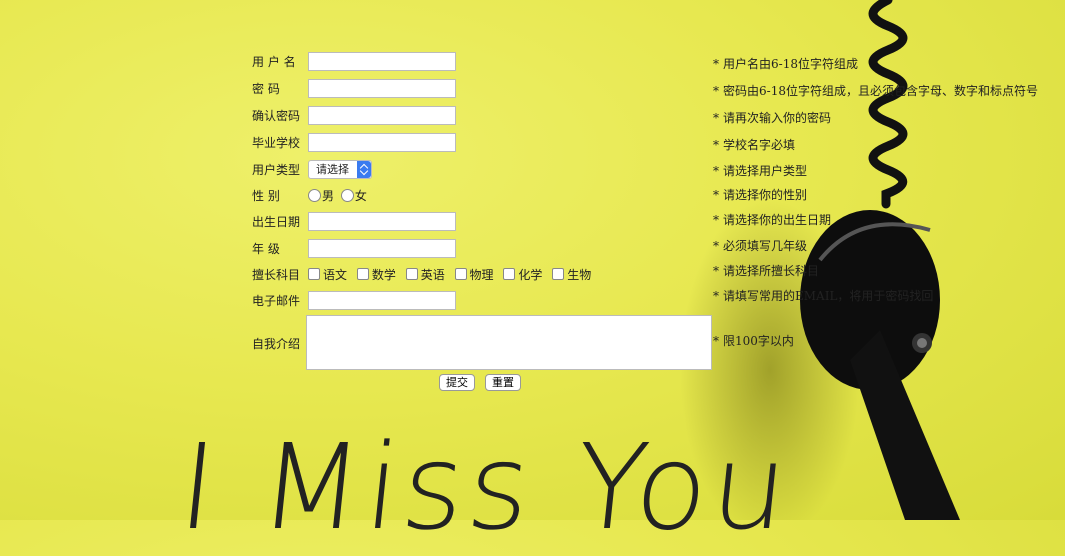 Image resolution: width=1065 pixels, height=556 pixels. I want to click on reset-button: 重置, so click(503, 382).